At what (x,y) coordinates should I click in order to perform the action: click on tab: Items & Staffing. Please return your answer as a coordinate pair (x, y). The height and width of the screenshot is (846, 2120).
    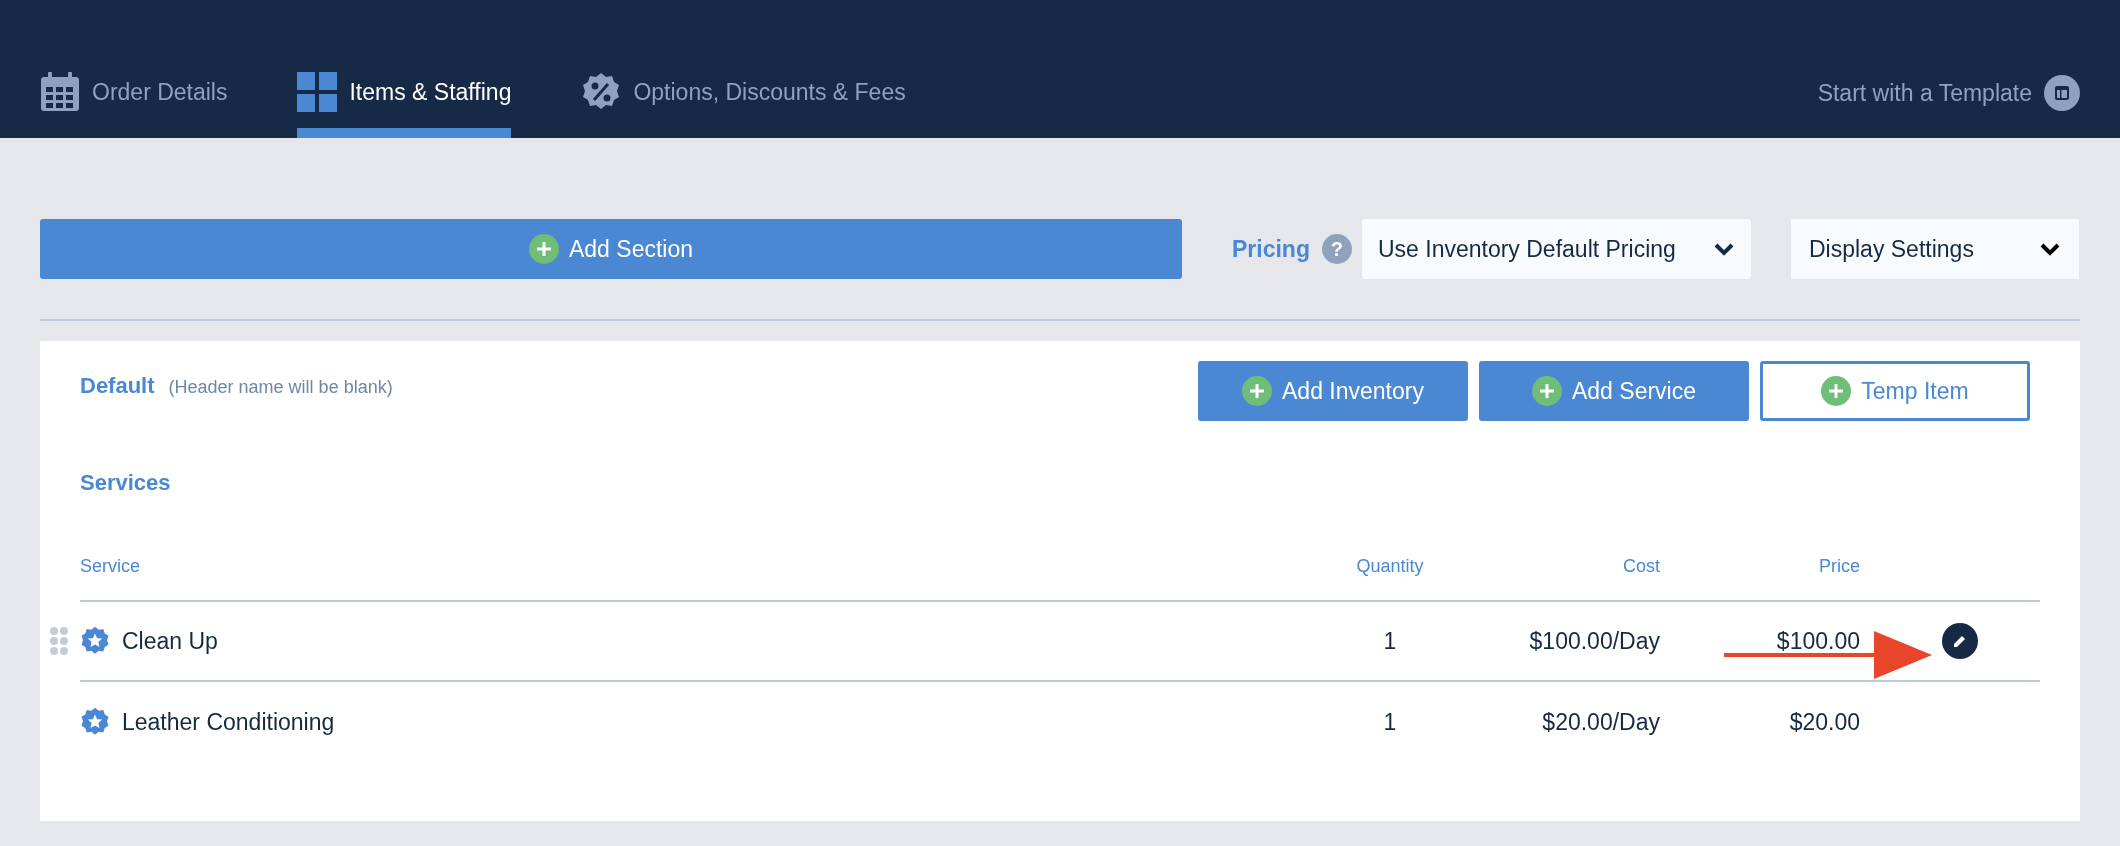
    Looking at the image, I should click on (404, 69).